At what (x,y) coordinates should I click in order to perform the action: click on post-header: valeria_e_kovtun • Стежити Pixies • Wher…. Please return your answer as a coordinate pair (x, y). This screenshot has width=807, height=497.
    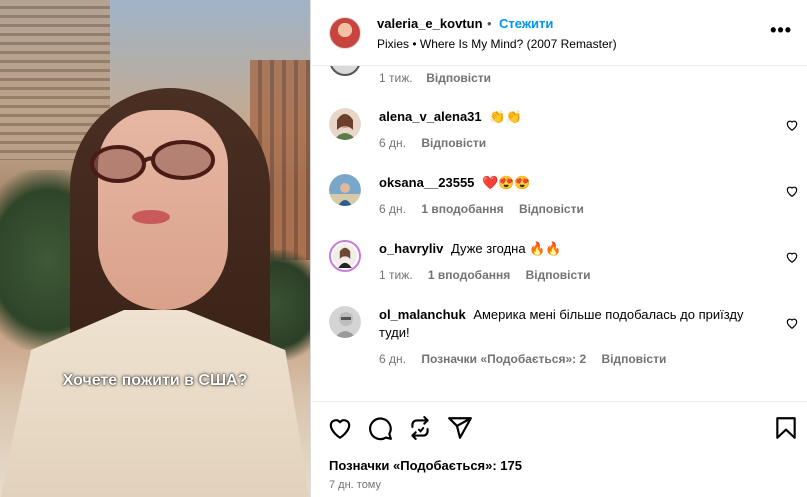
    Looking at the image, I should click on (559, 33).